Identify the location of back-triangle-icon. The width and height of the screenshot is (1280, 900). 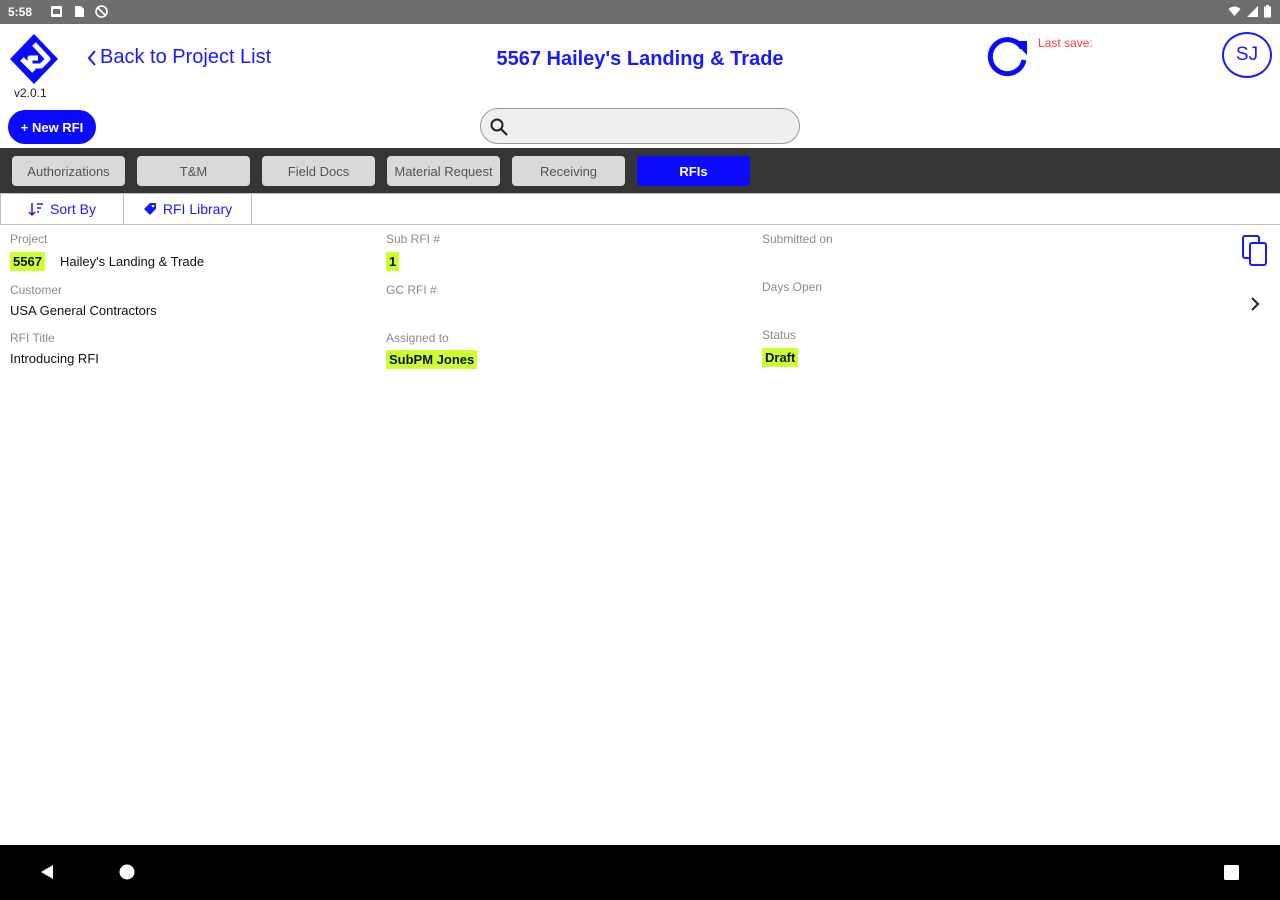
(47, 872).